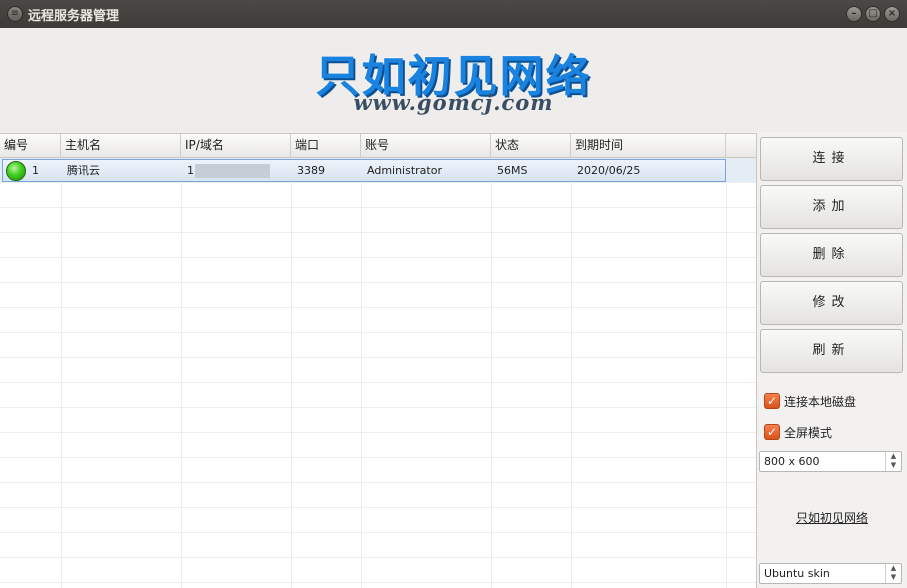  What do you see at coordinates (831, 255) in the screenshot?
I see `delete-button: 删除` at bounding box center [831, 255].